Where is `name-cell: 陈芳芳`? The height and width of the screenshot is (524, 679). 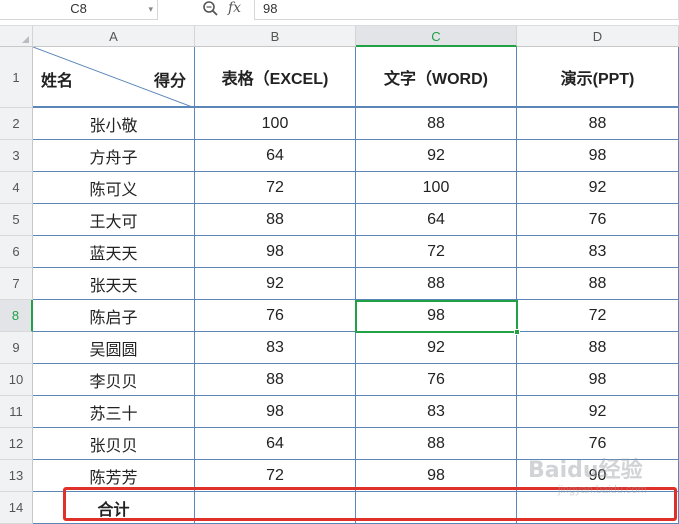
name-cell: 陈芳芳 is located at coordinates (114, 476).